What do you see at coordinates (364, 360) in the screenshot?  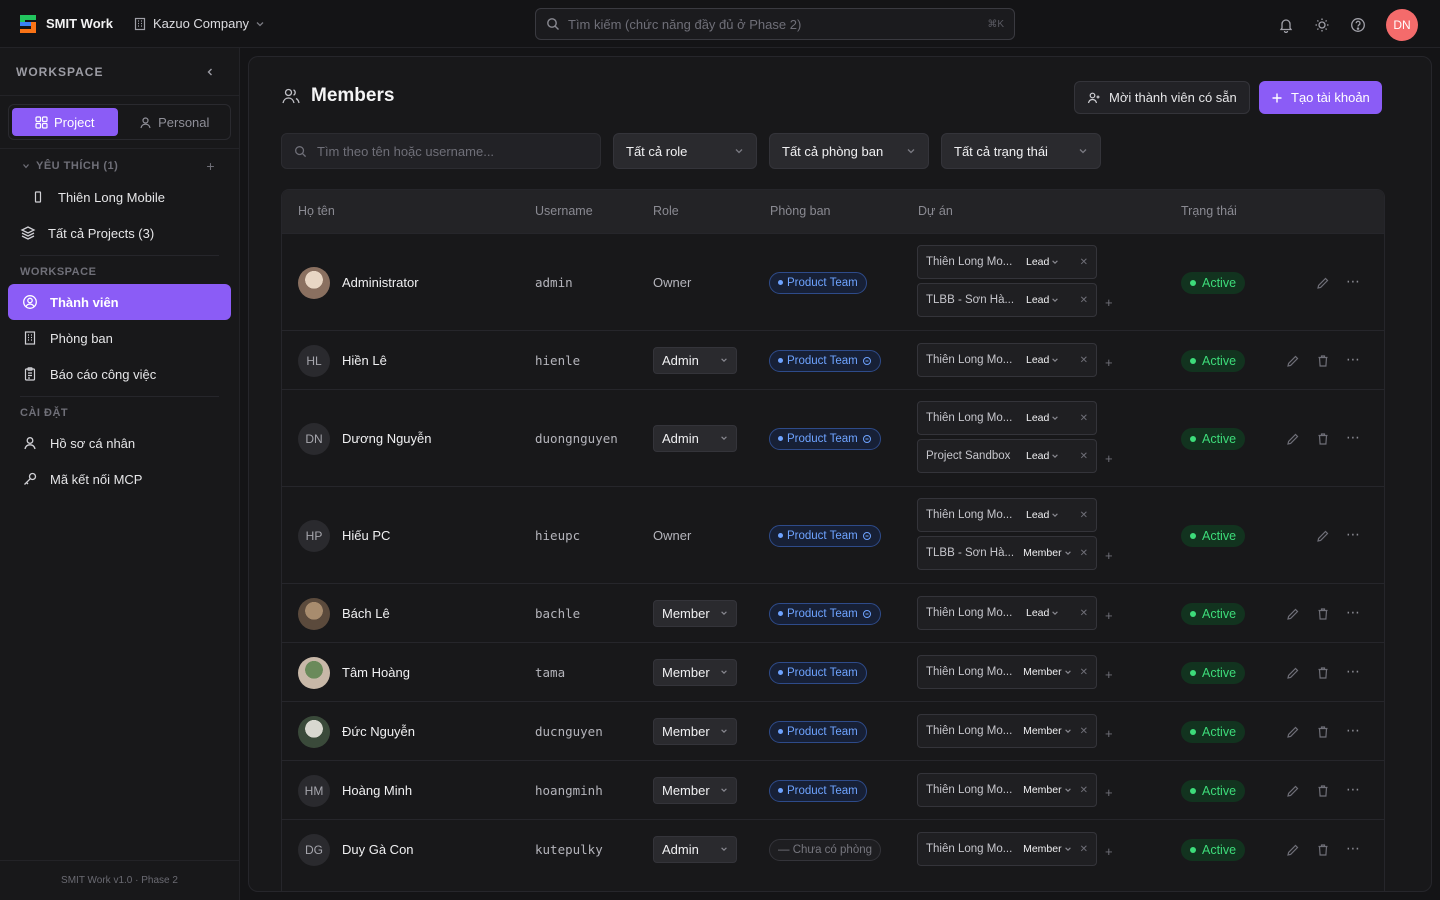 I see `member-name: Hiền Lê` at bounding box center [364, 360].